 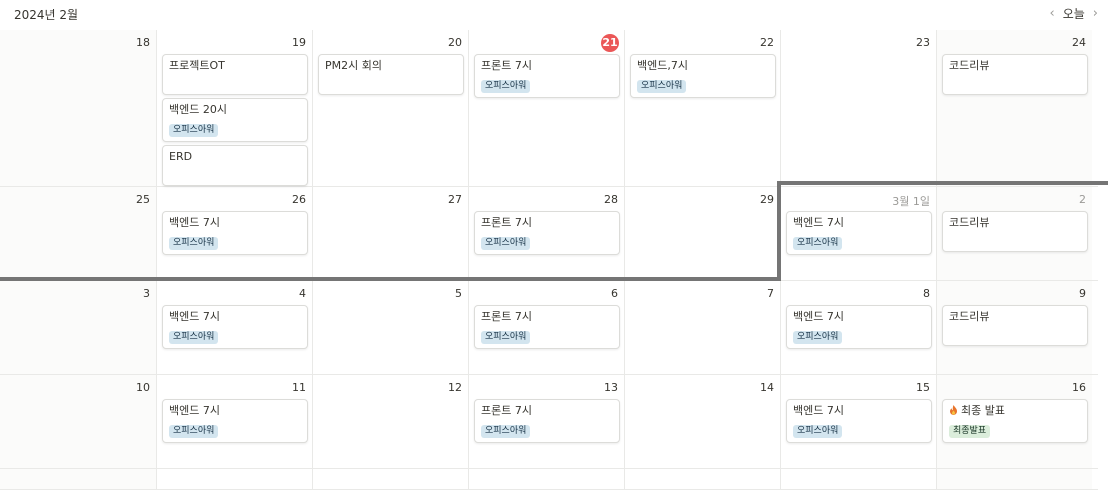 What do you see at coordinates (702, 233) in the screenshot?
I see `calendar-day-cell: 29` at bounding box center [702, 233].